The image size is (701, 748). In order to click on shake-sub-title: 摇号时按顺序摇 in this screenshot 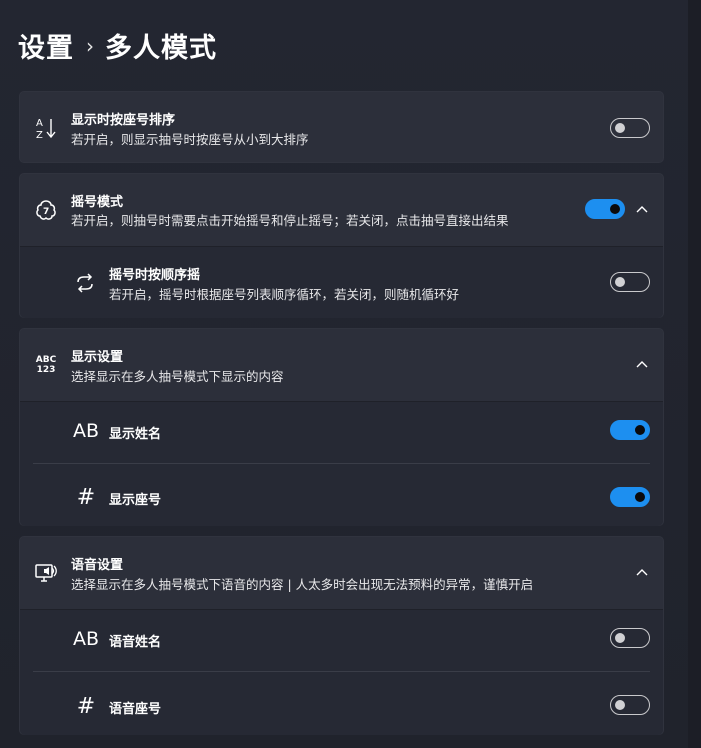, I will do `click(155, 275)`.